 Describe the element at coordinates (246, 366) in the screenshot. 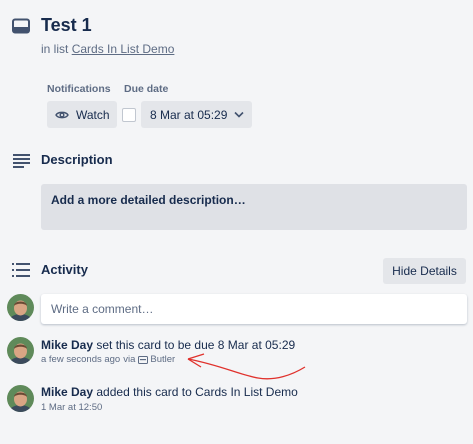

I see `red-arrow-annotation` at that location.